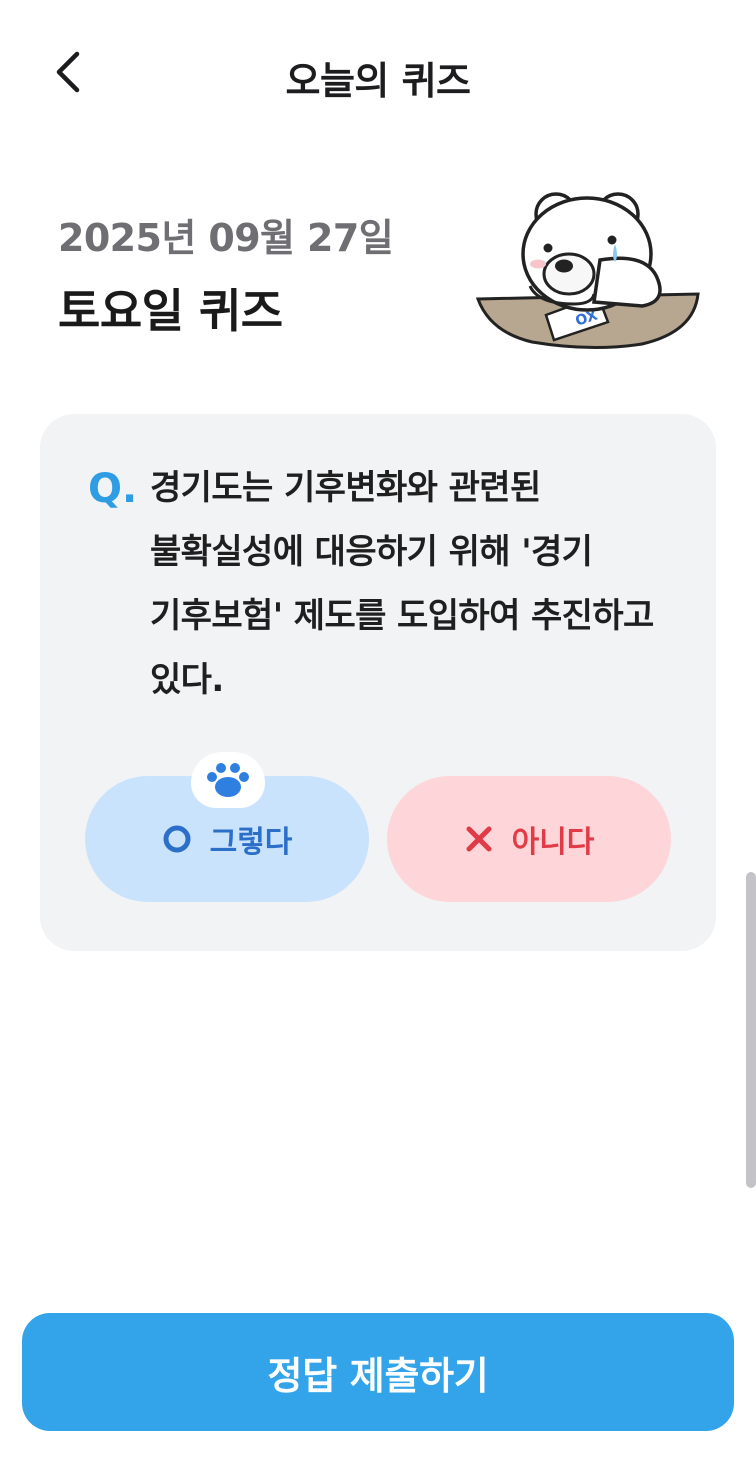 This screenshot has height=1476, width=756. Describe the element at coordinates (170, 311) in the screenshot. I see `quiz-title: 토요일 퀴즈` at that location.